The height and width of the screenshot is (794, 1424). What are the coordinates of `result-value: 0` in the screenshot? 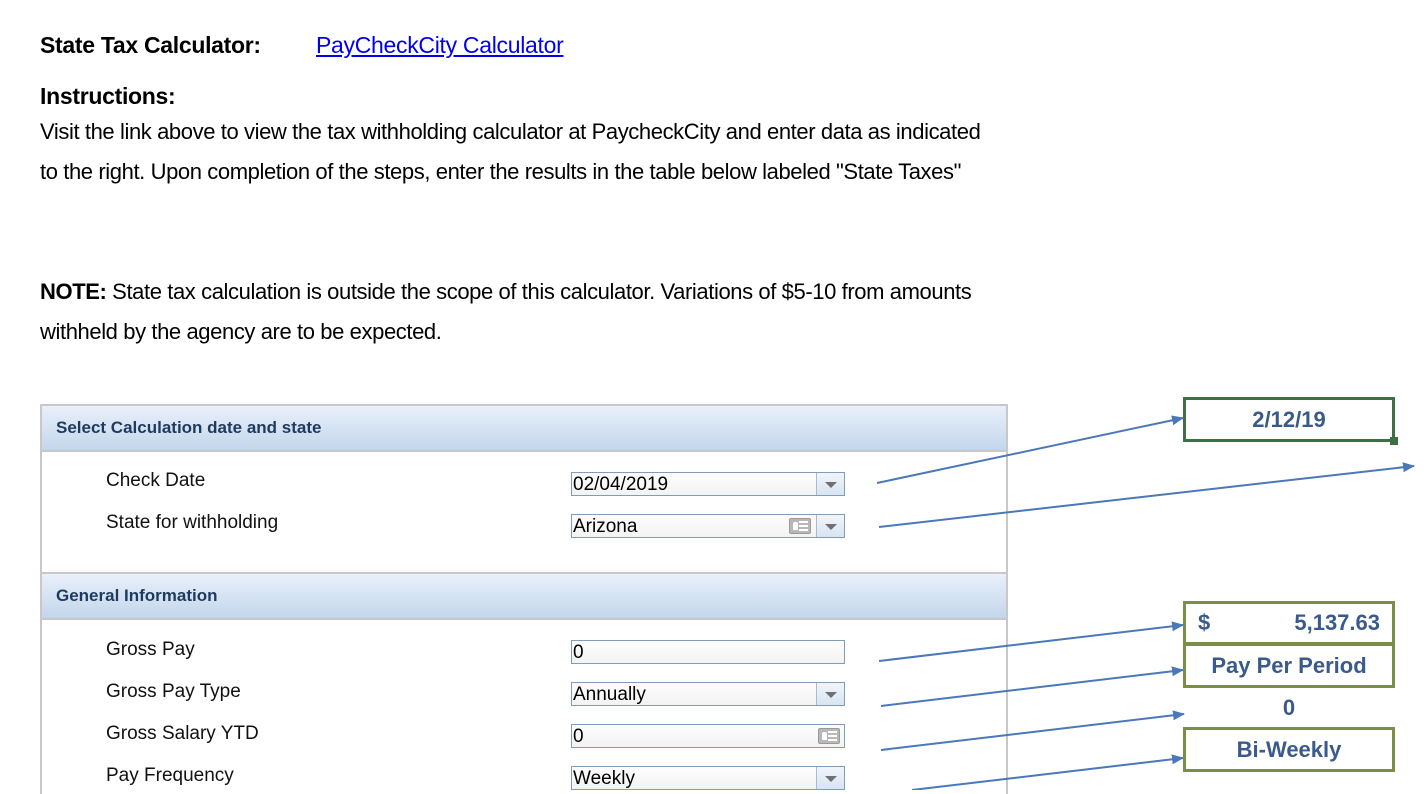 It's located at (1289, 707).